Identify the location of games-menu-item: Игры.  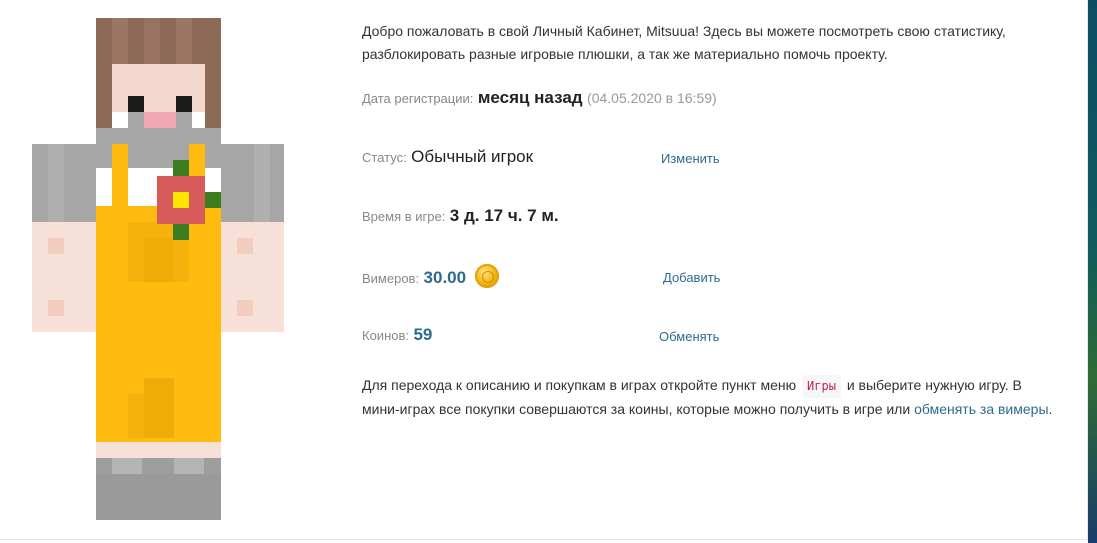
(821, 386).